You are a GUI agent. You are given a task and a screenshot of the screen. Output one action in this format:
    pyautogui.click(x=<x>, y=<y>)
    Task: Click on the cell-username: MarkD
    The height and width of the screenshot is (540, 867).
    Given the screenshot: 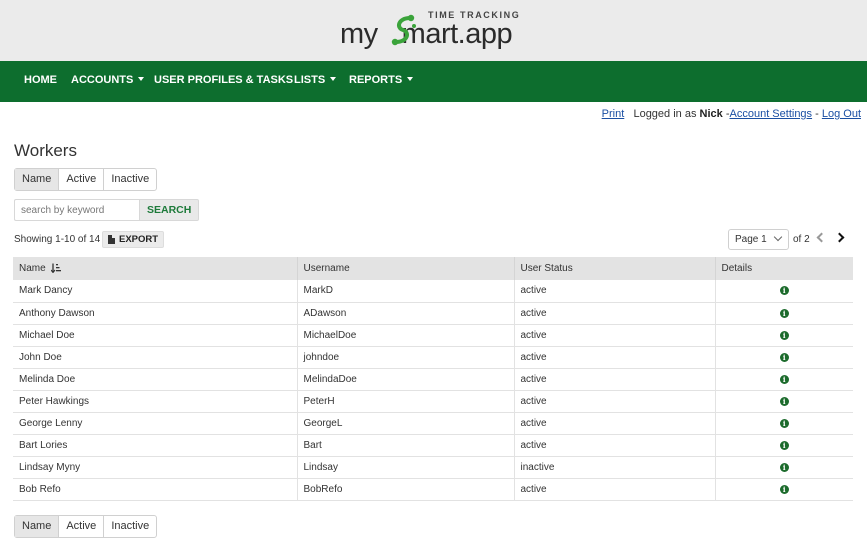 What is the action you would take?
    pyautogui.click(x=406, y=291)
    